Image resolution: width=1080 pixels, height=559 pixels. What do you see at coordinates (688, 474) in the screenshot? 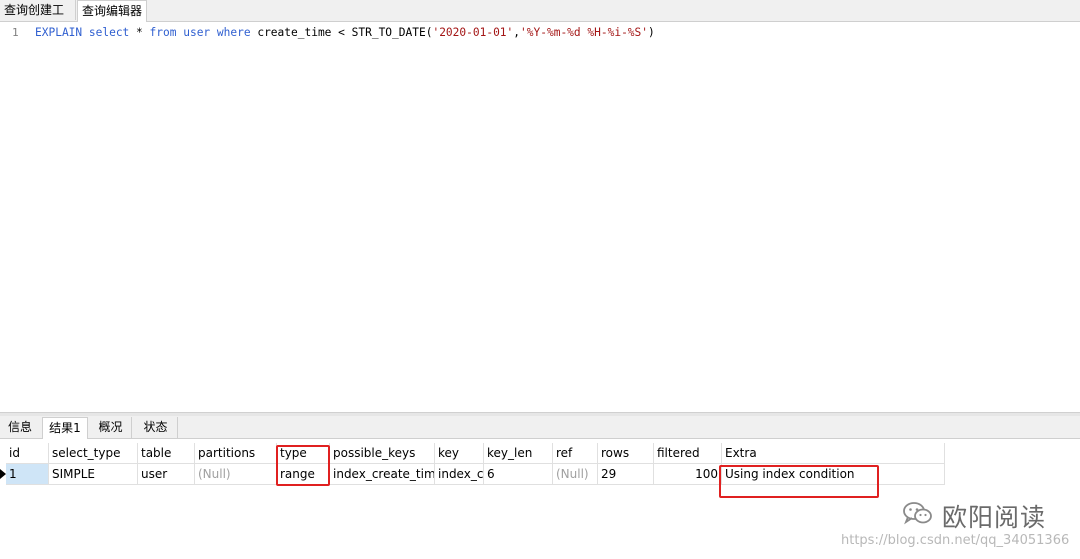
I see `cell-filtered: 100` at bounding box center [688, 474].